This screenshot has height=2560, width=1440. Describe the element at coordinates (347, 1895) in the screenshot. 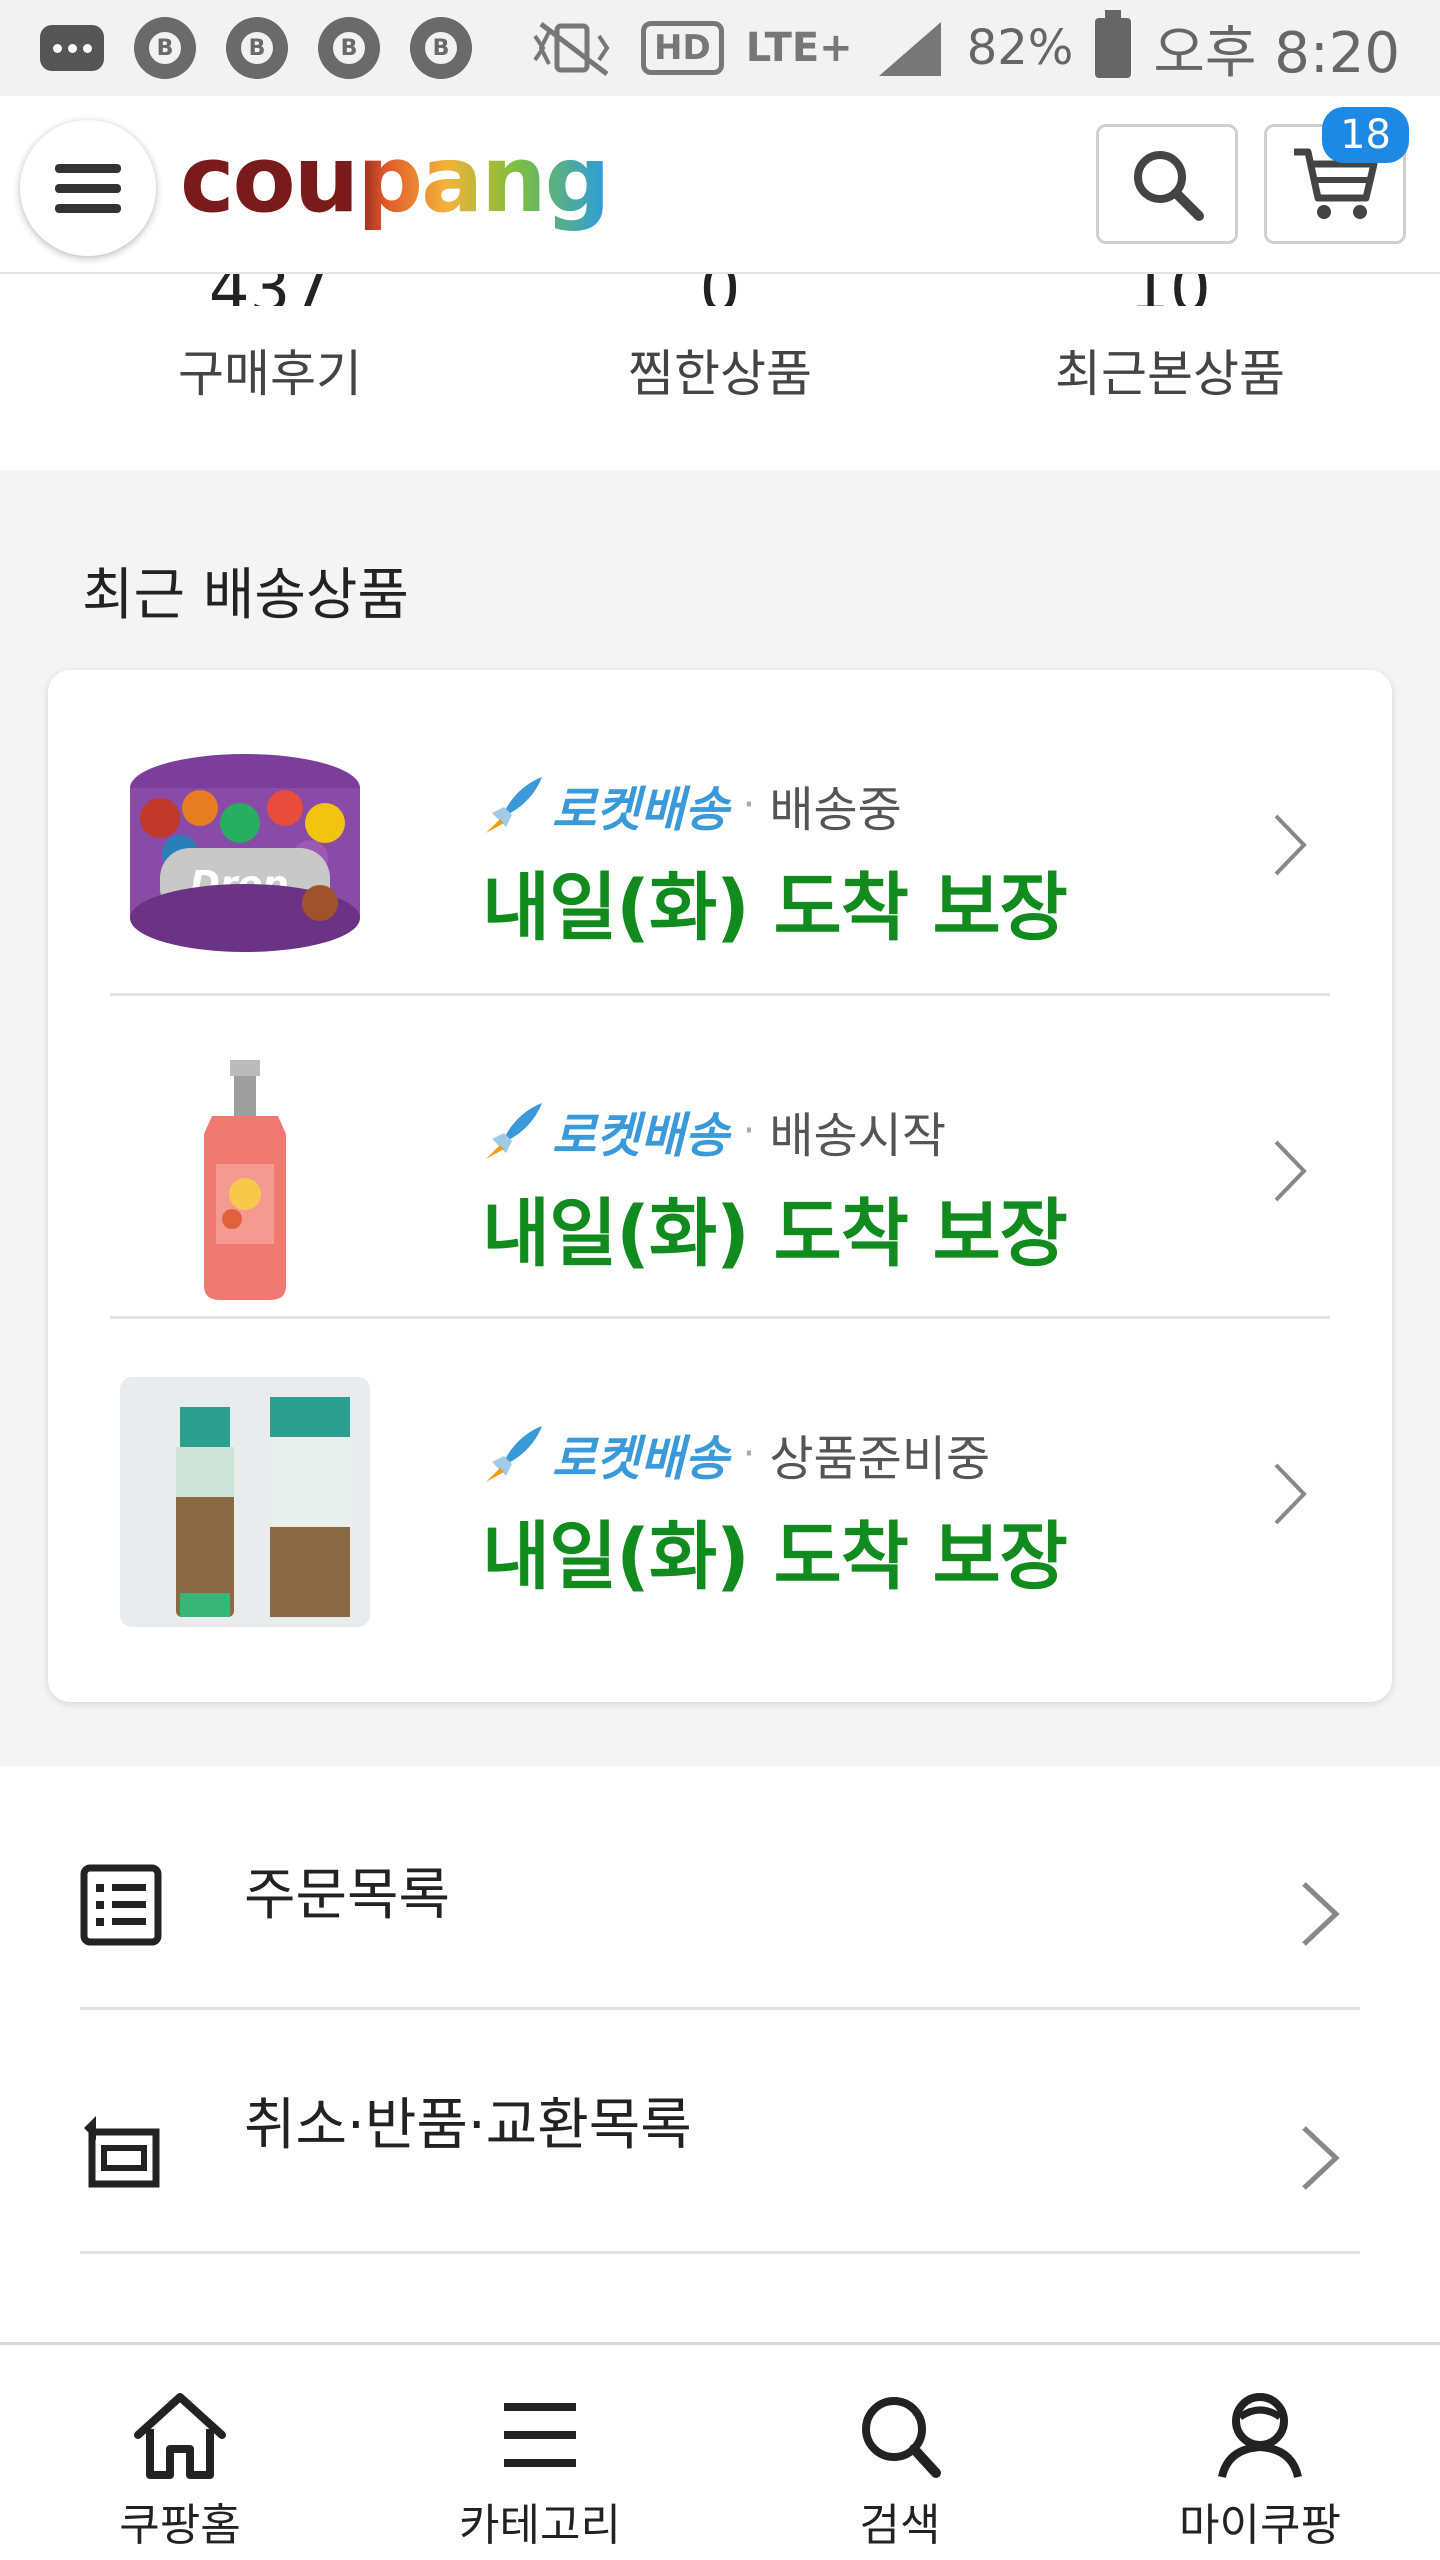

I see `menu-label: 주문목록` at that location.